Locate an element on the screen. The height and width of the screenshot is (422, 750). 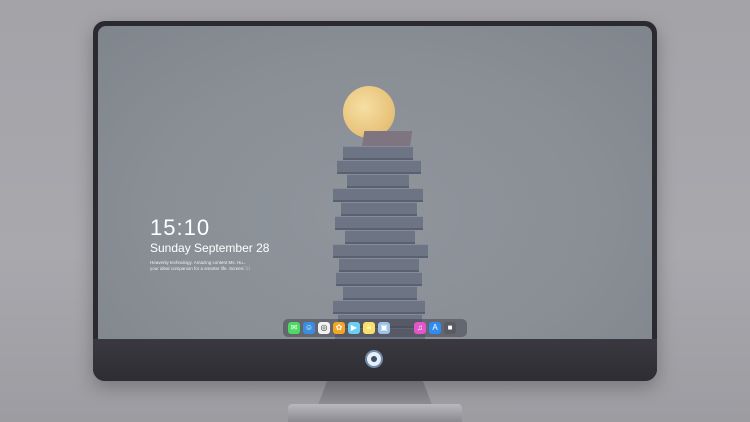
preview-icon: ▣ is located at coordinates (384, 328).